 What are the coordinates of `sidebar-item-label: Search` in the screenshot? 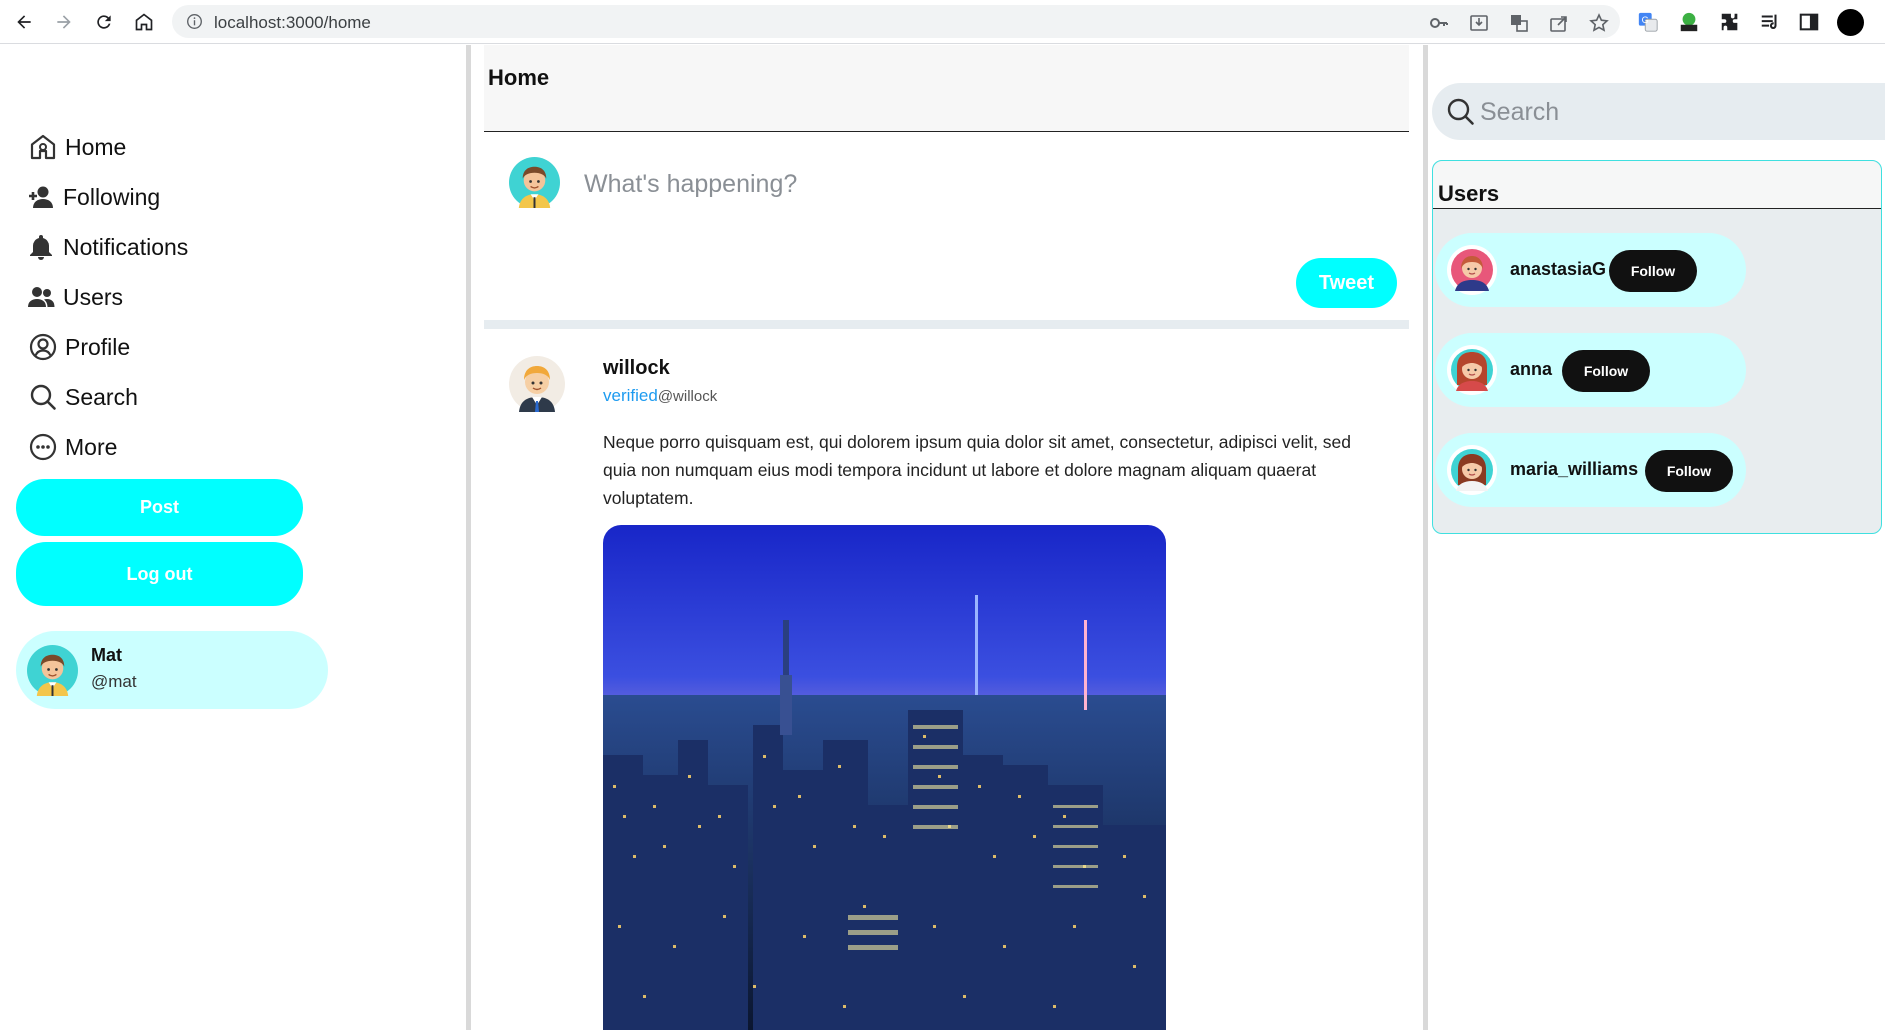 It's located at (101, 396).